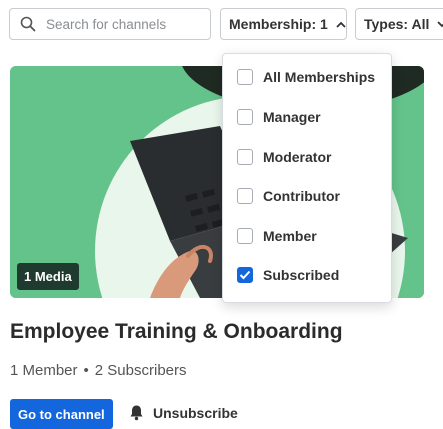 The image size is (443, 429). I want to click on unsubscribe-label: Unsubscribe, so click(195, 412).